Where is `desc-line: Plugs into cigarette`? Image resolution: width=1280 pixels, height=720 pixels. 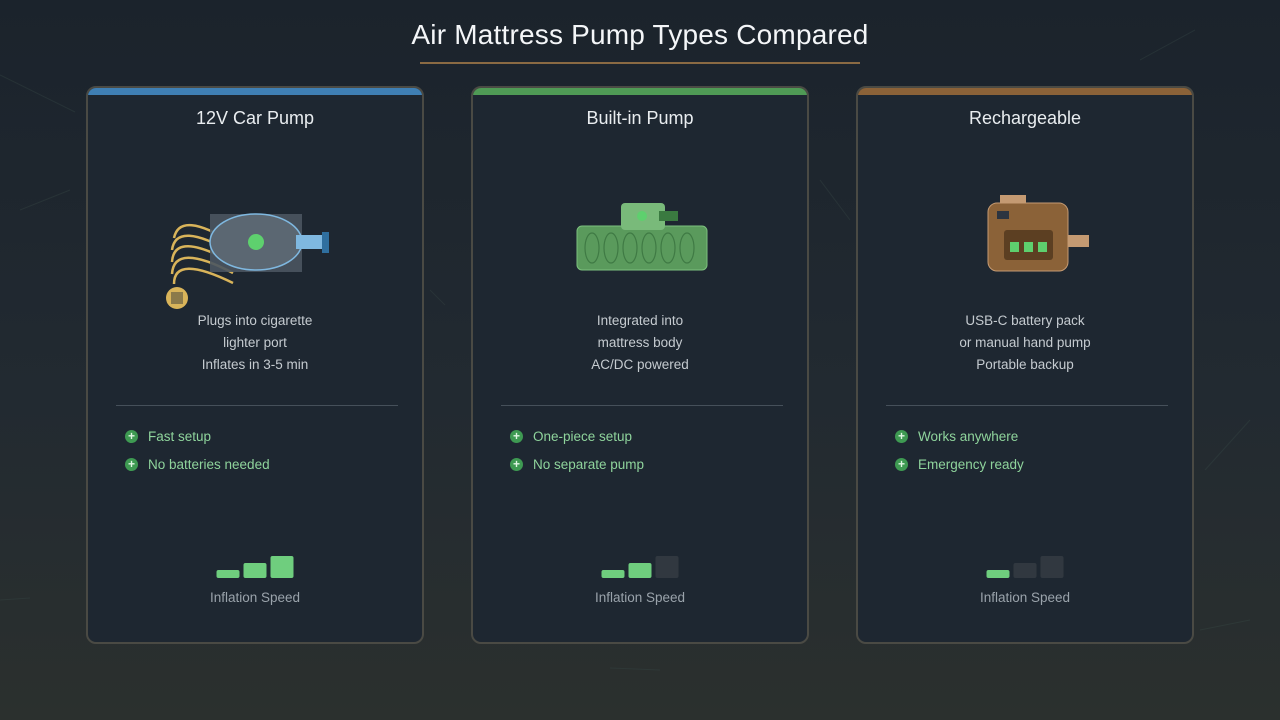
desc-line: Plugs into cigarette is located at coordinates (255, 320).